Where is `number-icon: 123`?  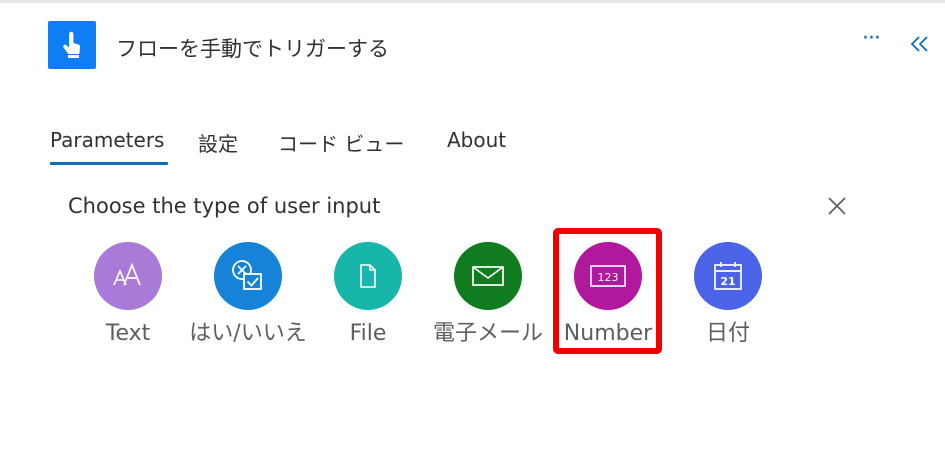
number-icon: 123 is located at coordinates (608, 276).